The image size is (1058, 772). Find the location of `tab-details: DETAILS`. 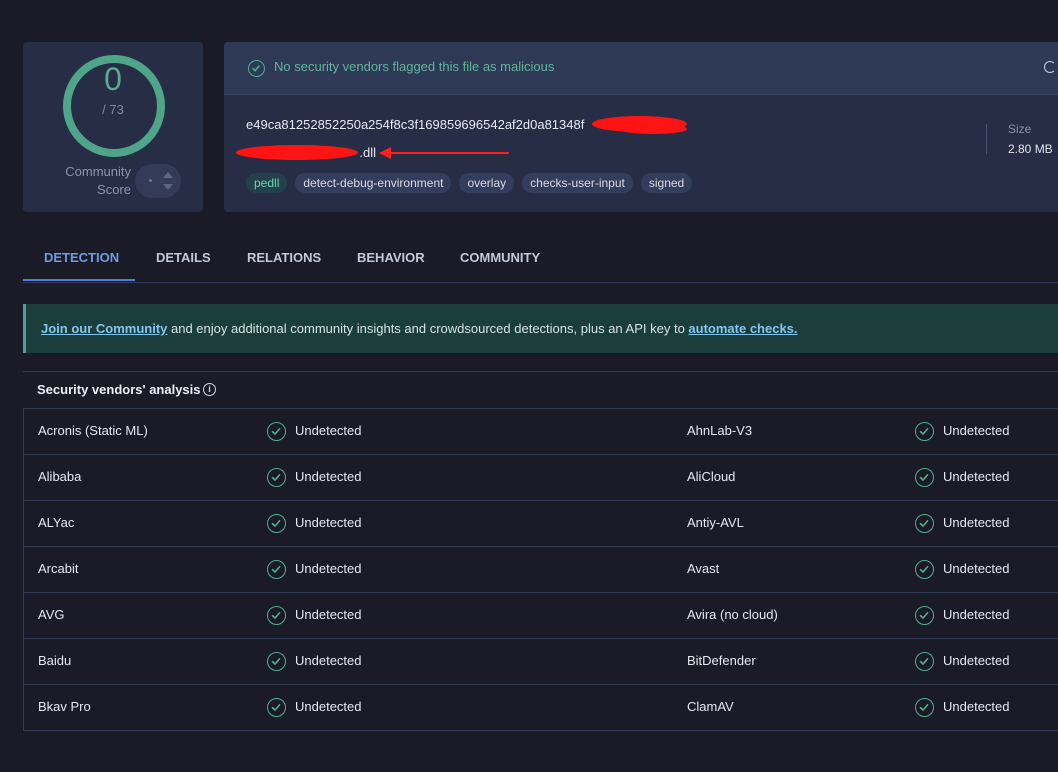

tab-details: DETAILS is located at coordinates (183, 257).